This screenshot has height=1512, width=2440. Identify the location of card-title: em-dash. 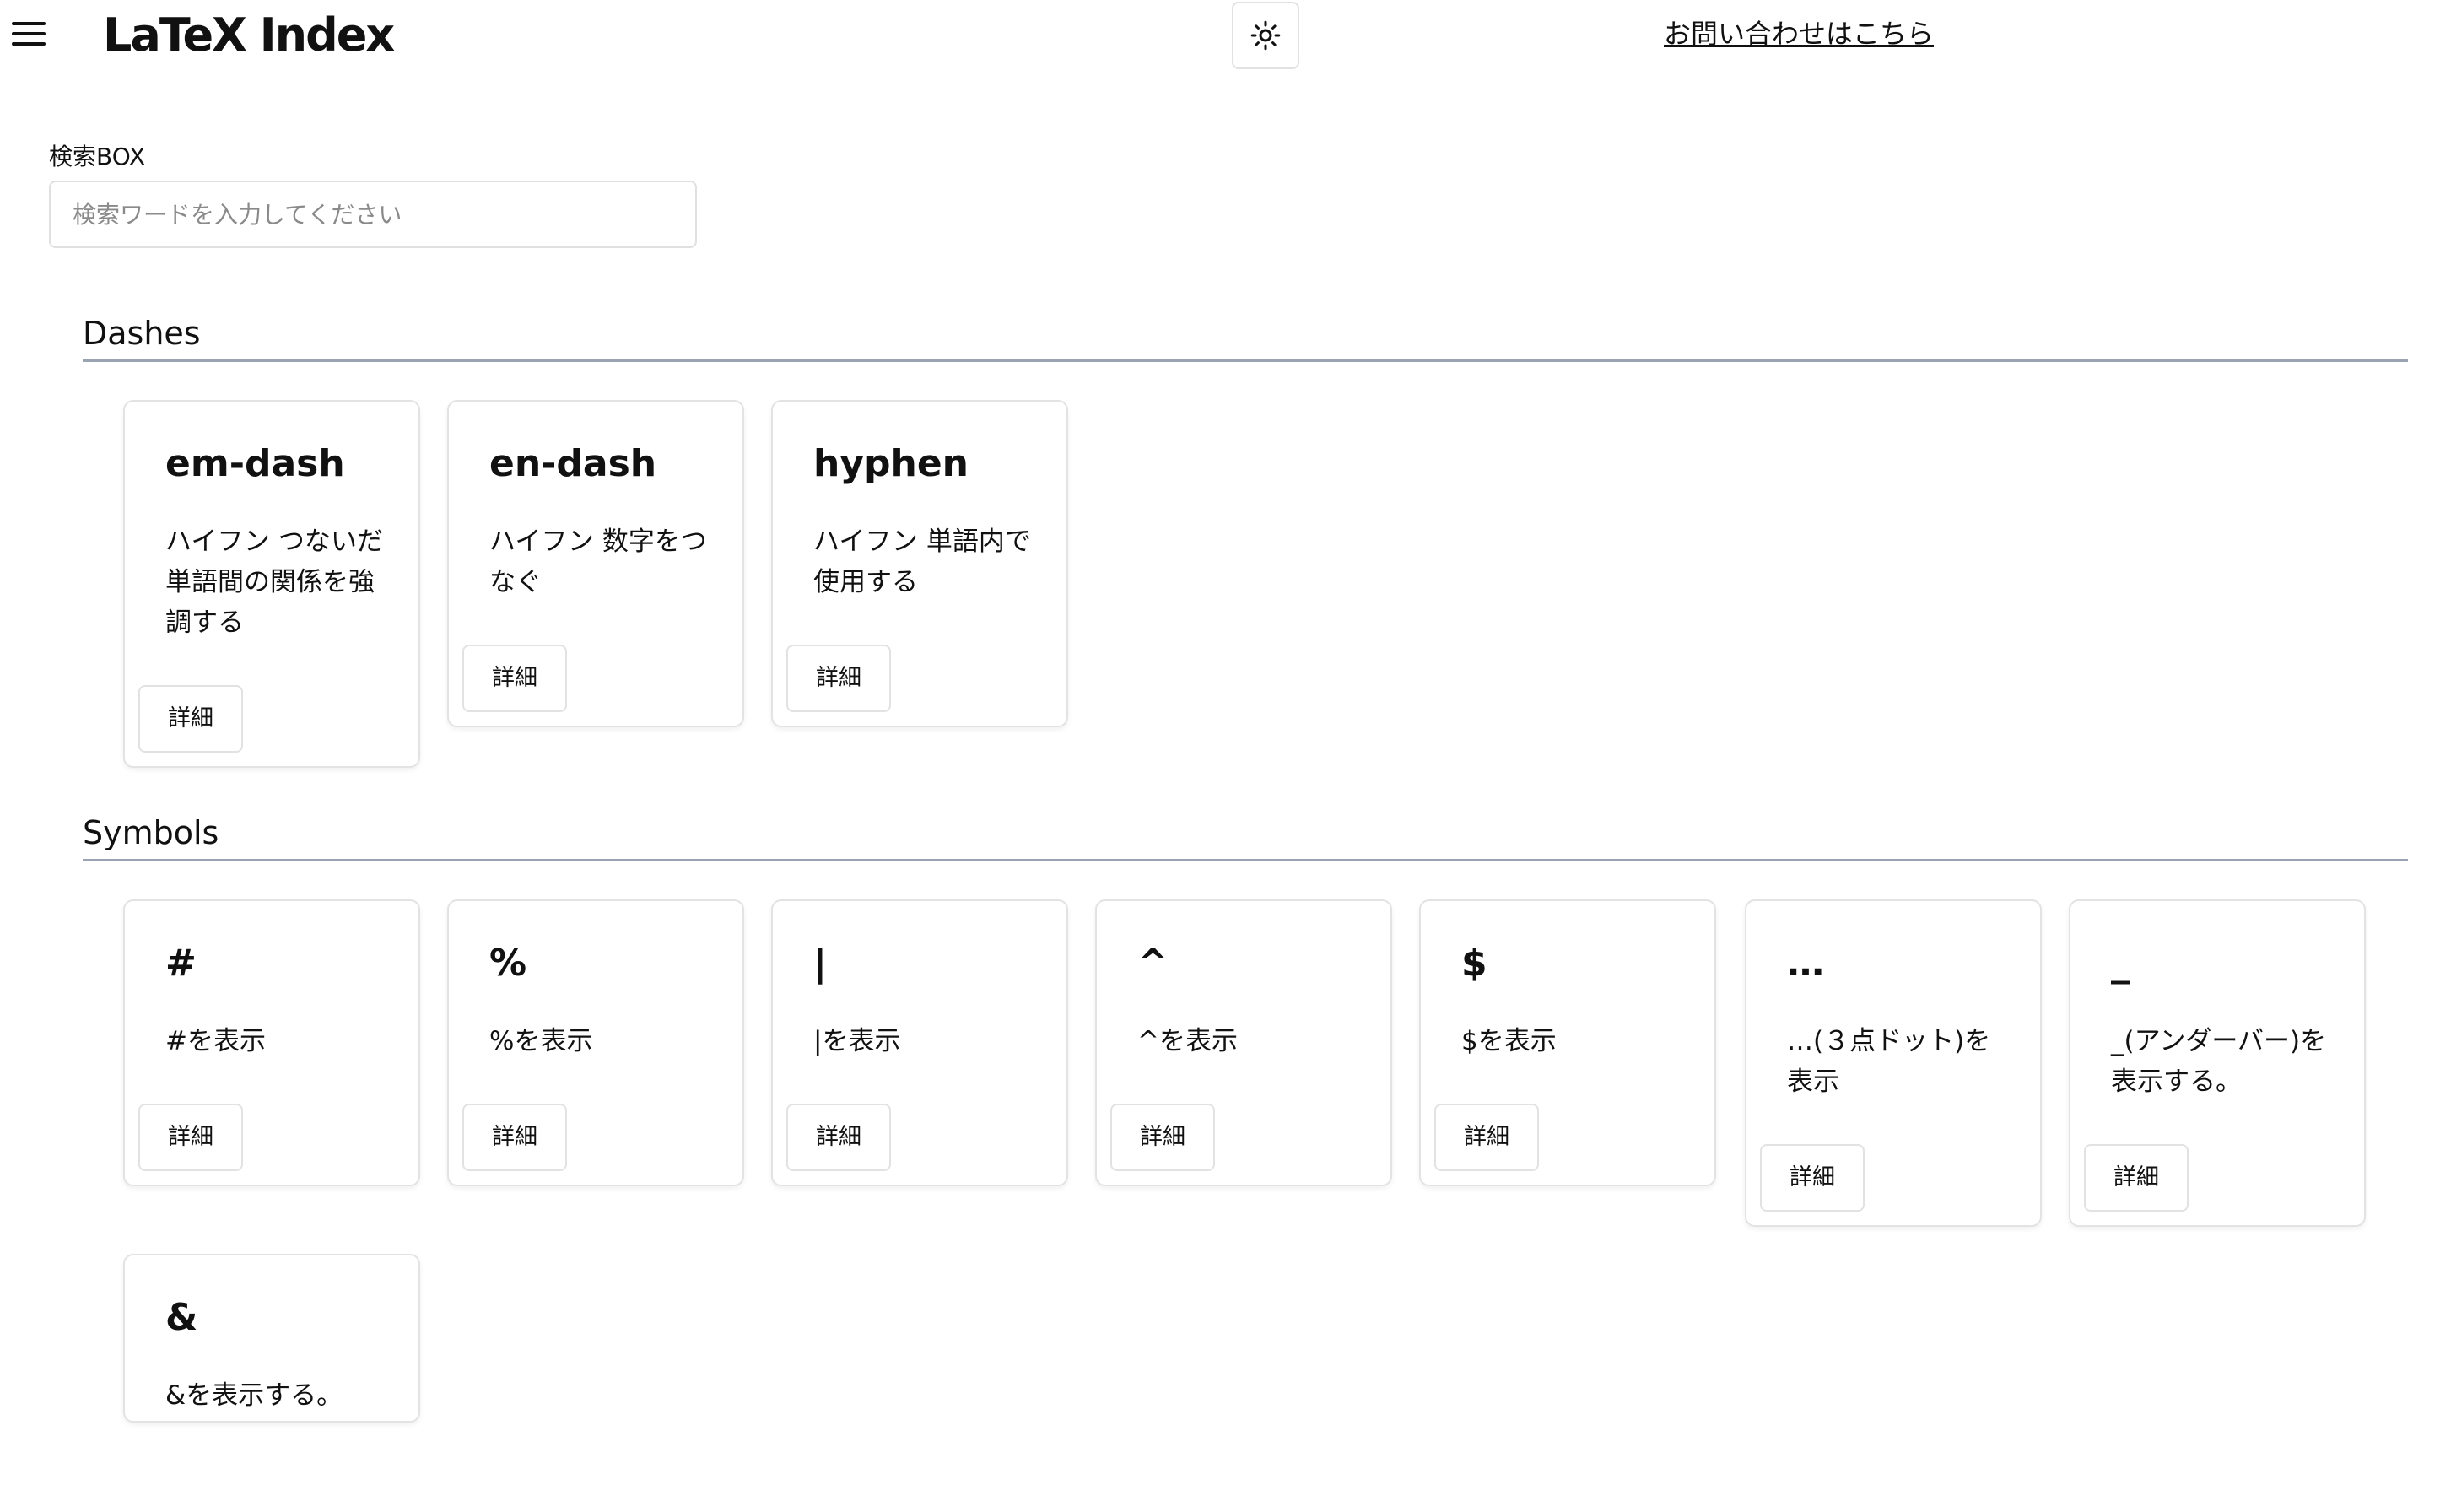
(255, 463).